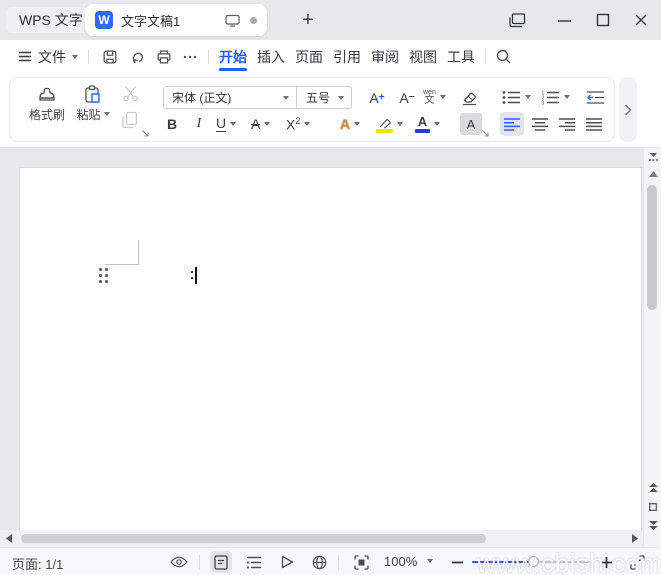 The image size is (661, 575). Describe the element at coordinates (641, 20) in the screenshot. I see `close-button` at that location.